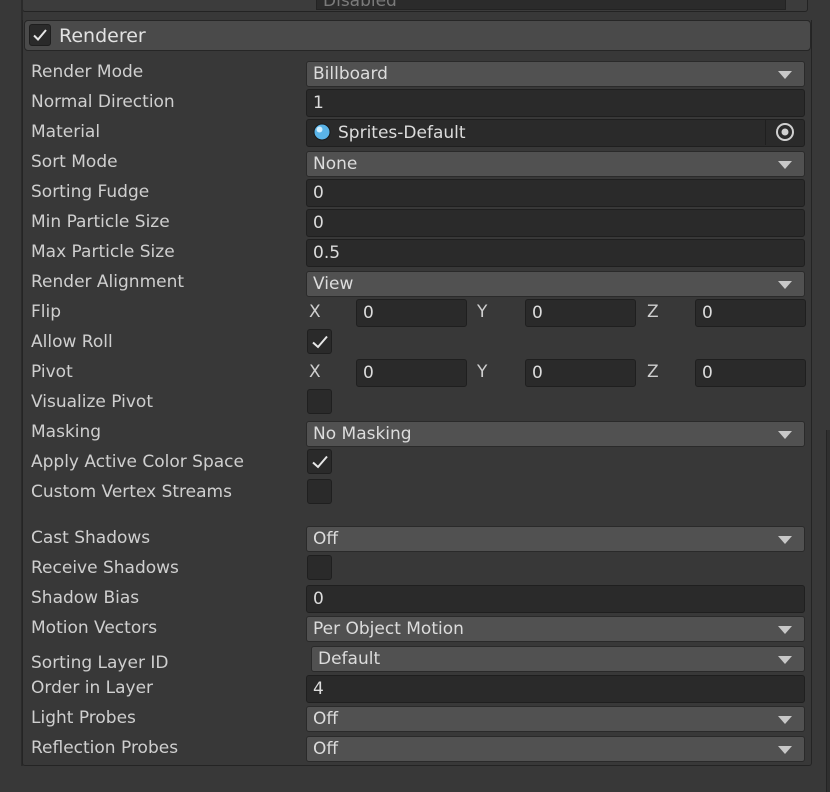 Image resolution: width=830 pixels, height=792 pixels. Describe the element at coordinates (555, 689) in the screenshot. I see `order-in-layer-input: 4` at that location.